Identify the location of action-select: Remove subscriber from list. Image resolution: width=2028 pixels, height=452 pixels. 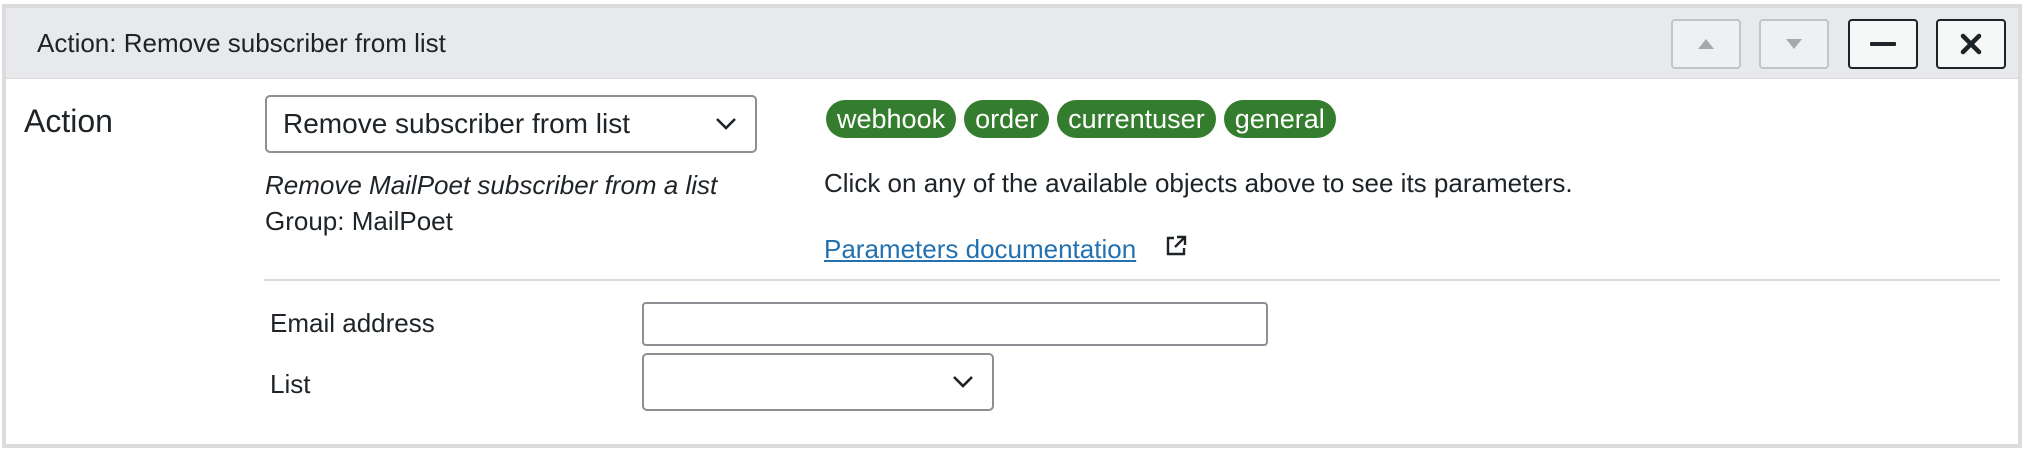
(511, 124).